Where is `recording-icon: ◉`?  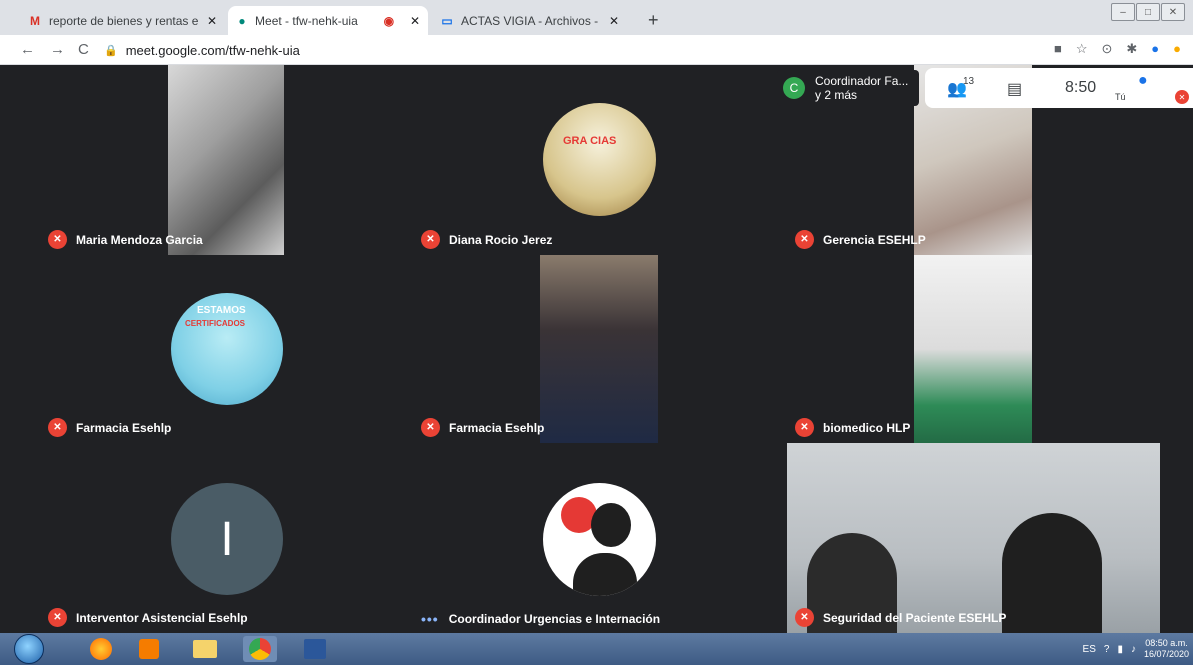
recording-icon: ◉ is located at coordinates (389, 20).